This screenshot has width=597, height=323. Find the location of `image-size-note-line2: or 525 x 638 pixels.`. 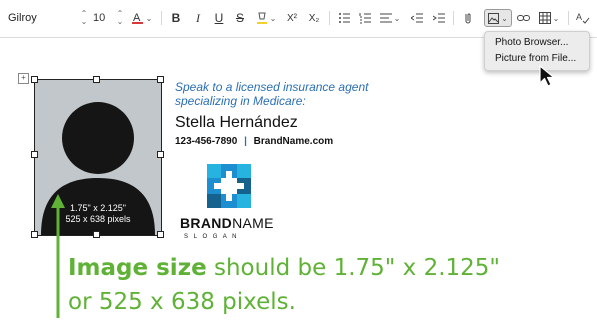

image-size-note-line2: or 525 x 638 pixels. is located at coordinates (182, 302).